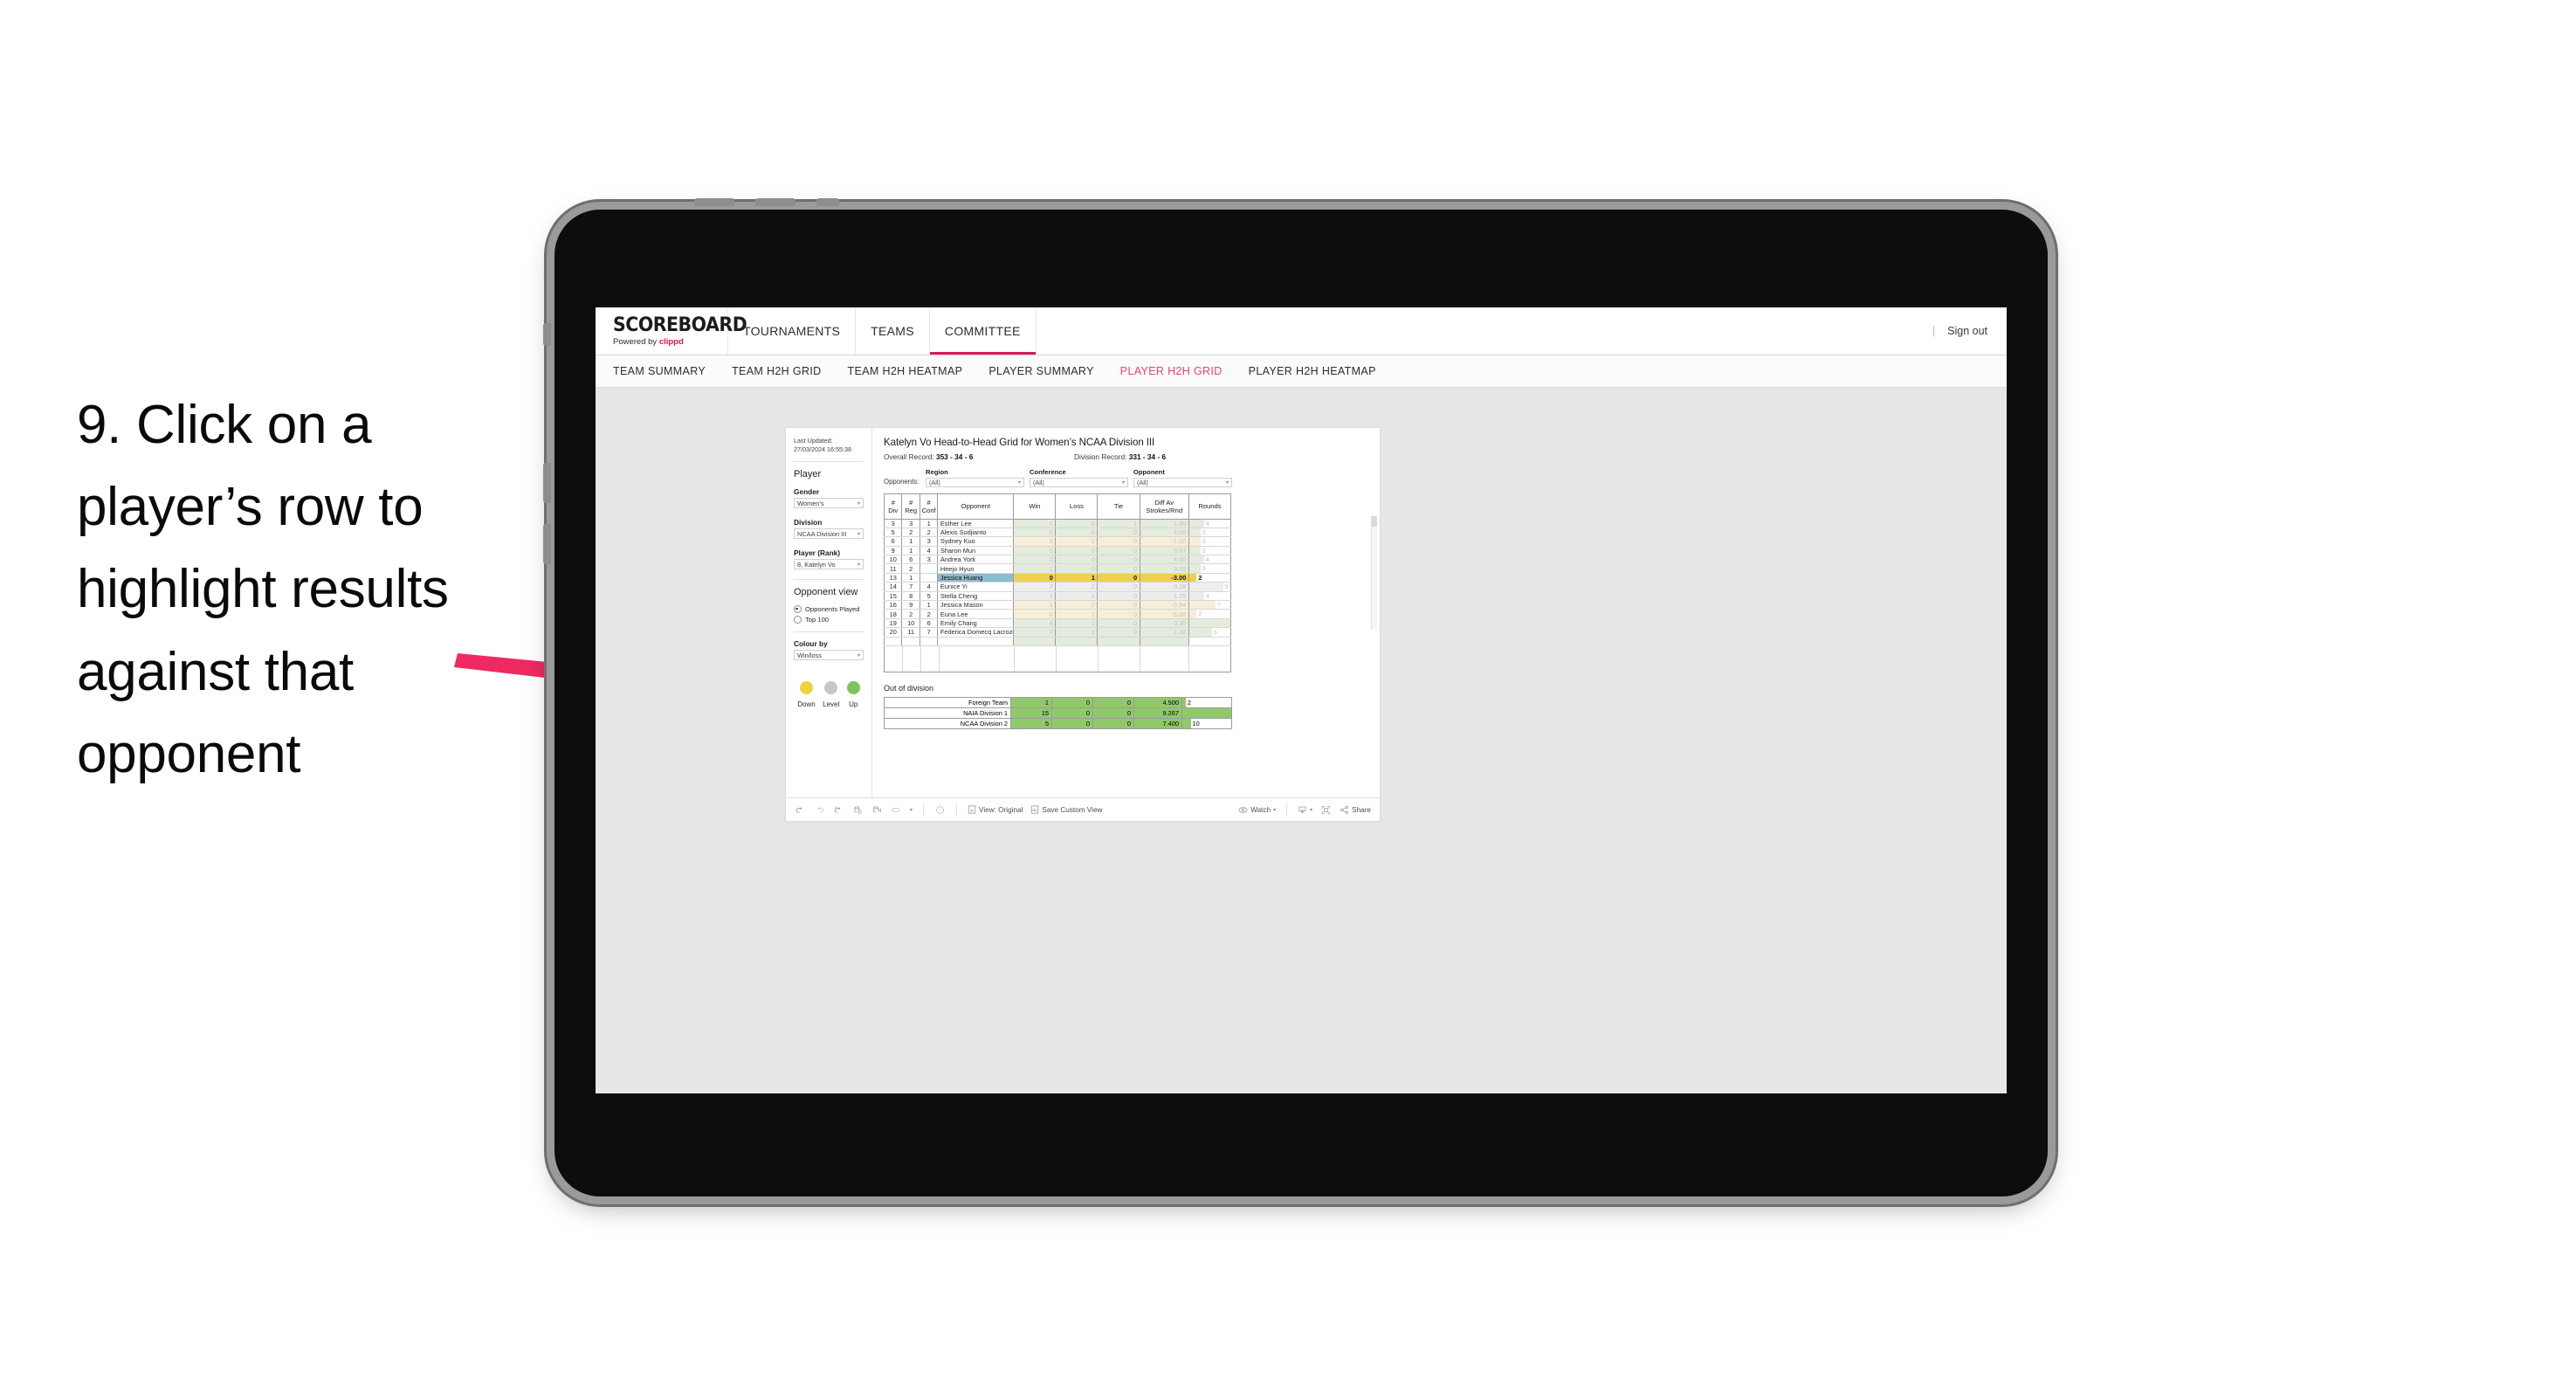 The image size is (2576, 1386). What do you see at coordinates (1182, 482) in the screenshot?
I see `filter-opponent-select: (All) ▾` at bounding box center [1182, 482].